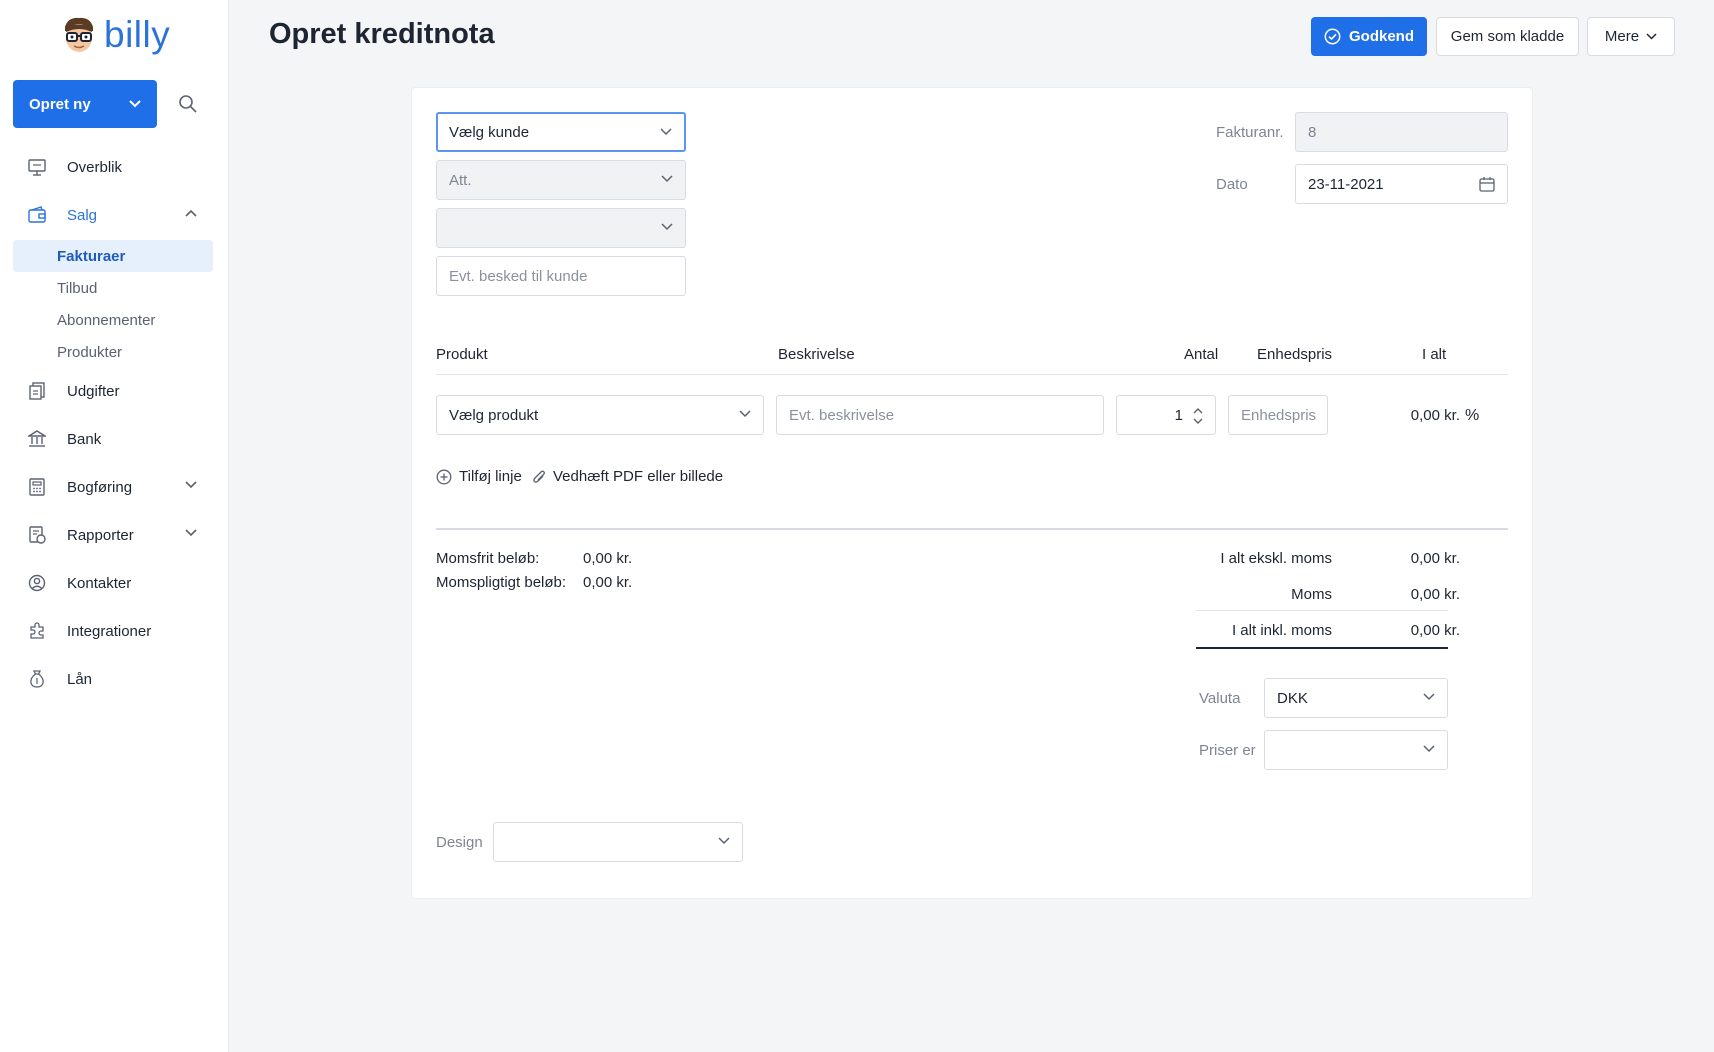 This screenshot has width=1714, height=1052. I want to click on billy-logo: billy, so click(115, 35).